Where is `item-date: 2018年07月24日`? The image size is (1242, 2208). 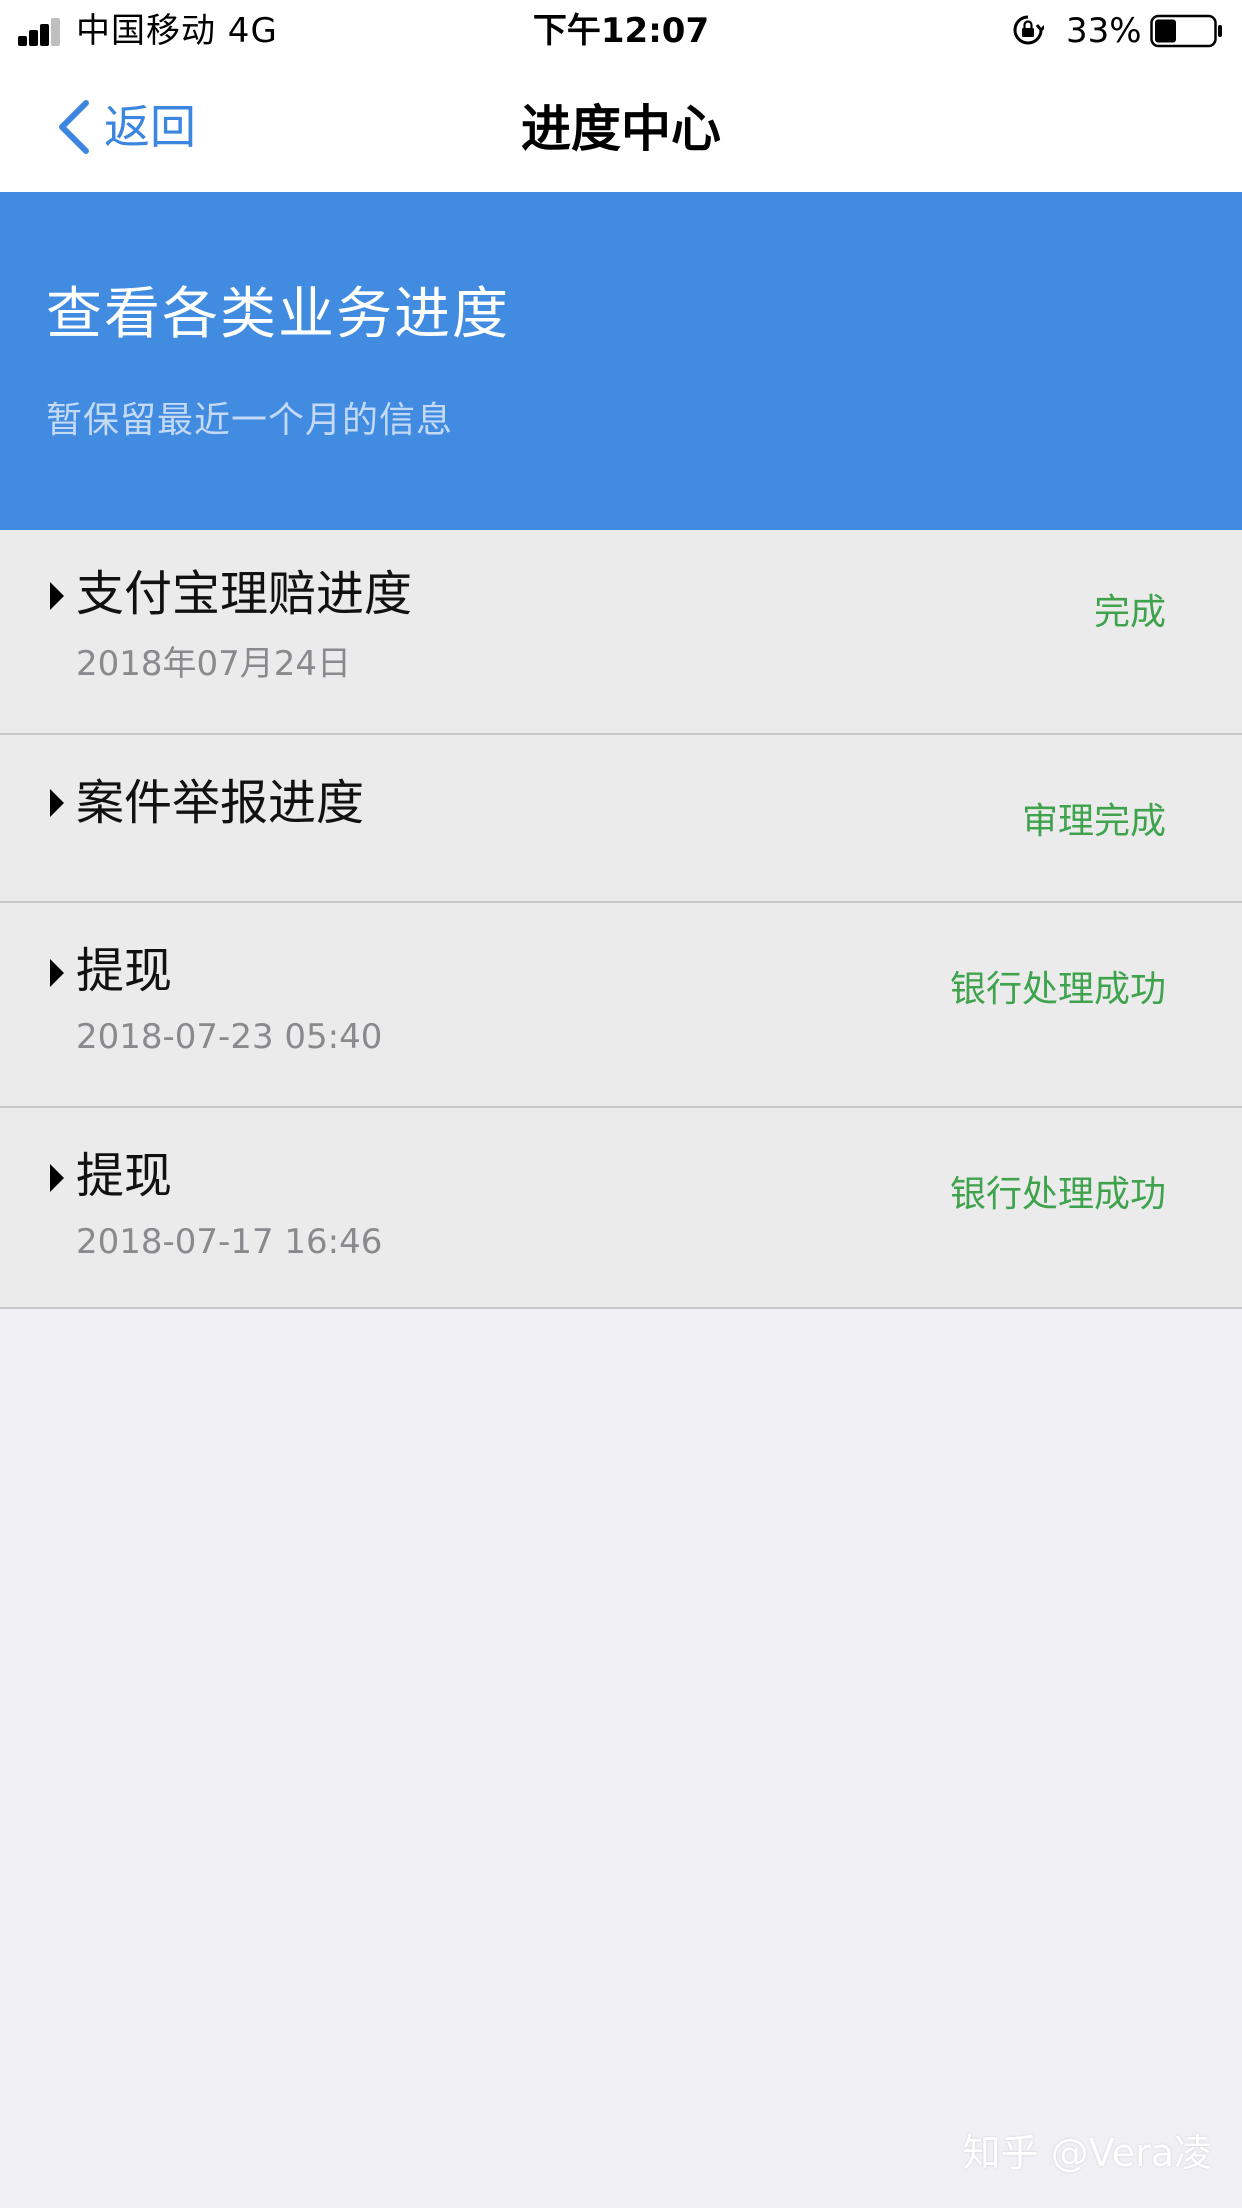 item-date: 2018年07月24日 is located at coordinates (214, 664).